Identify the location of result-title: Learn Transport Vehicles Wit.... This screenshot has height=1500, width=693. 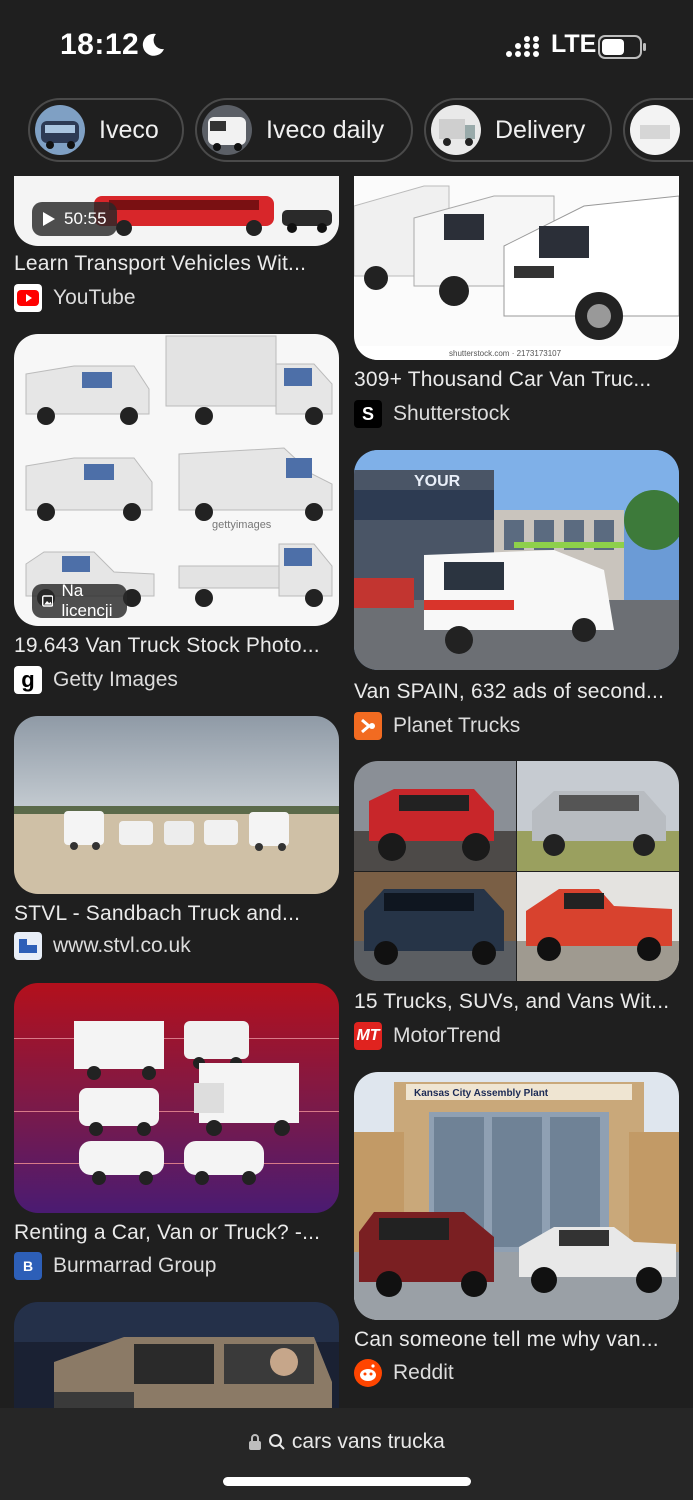
(176, 264).